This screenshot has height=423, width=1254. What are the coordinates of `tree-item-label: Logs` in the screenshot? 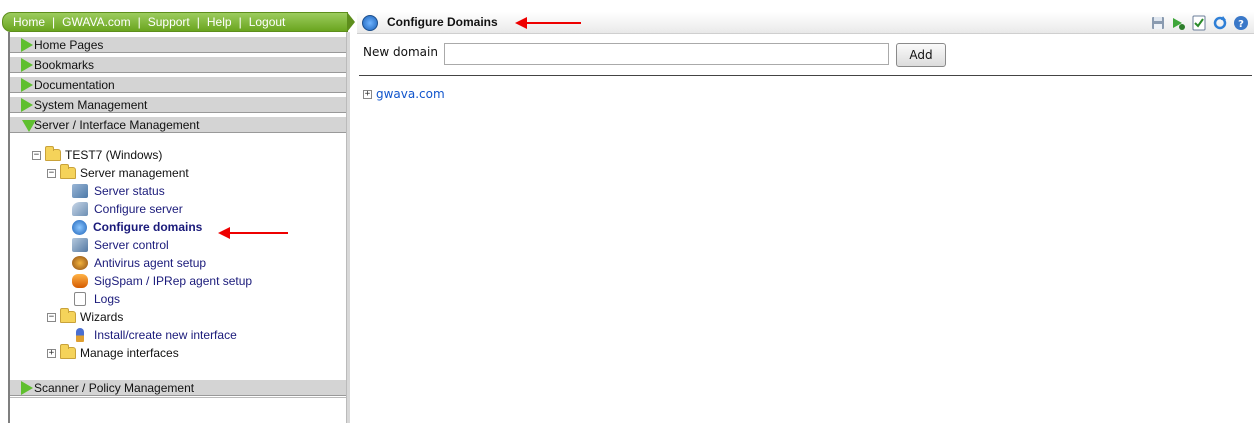 It's located at (107, 299).